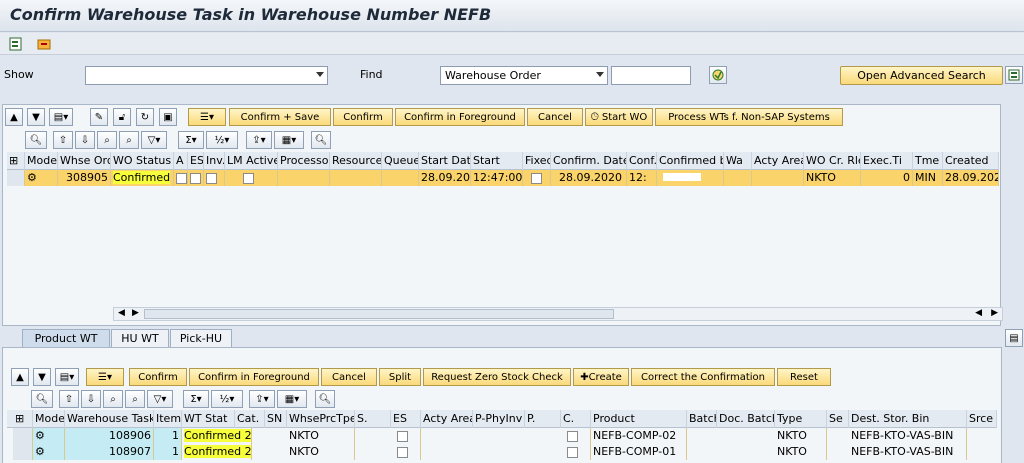 The width and height of the screenshot is (1024, 463). Describe the element at coordinates (921, 75) in the screenshot. I see `open-advanced-search-button: Open Advanced Search` at that location.